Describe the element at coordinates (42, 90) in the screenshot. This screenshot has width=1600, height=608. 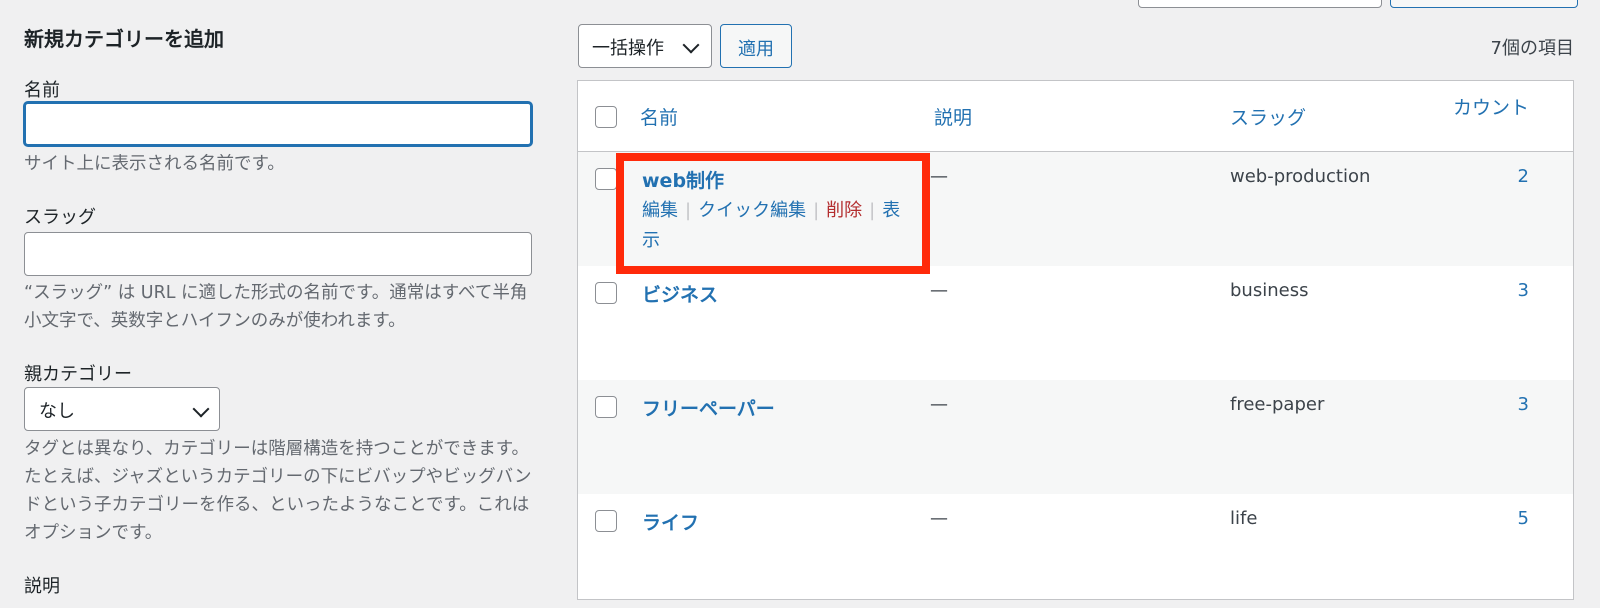
I see `name-label: 名前` at that location.